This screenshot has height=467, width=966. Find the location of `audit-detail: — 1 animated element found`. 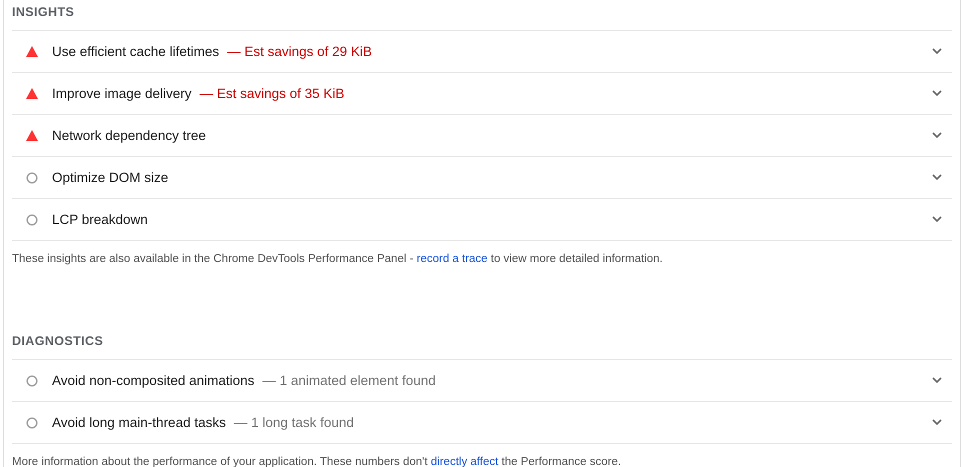

audit-detail: — 1 animated element found is located at coordinates (349, 380).